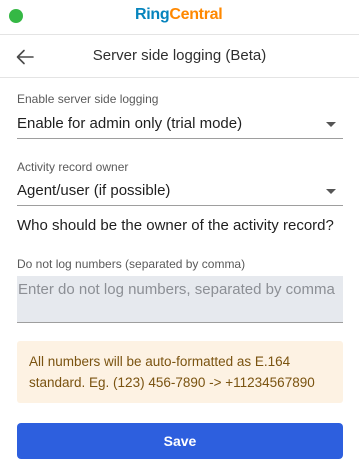 The height and width of the screenshot is (469, 359). What do you see at coordinates (16, 16) in the screenshot?
I see `status-dot-icon` at bounding box center [16, 16].